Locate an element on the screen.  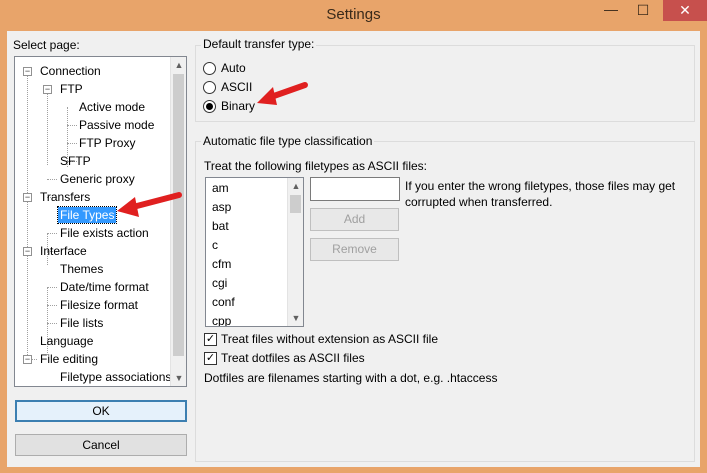
tree-item-filesize-format: Filesize format is located at coordinates (99, 305).